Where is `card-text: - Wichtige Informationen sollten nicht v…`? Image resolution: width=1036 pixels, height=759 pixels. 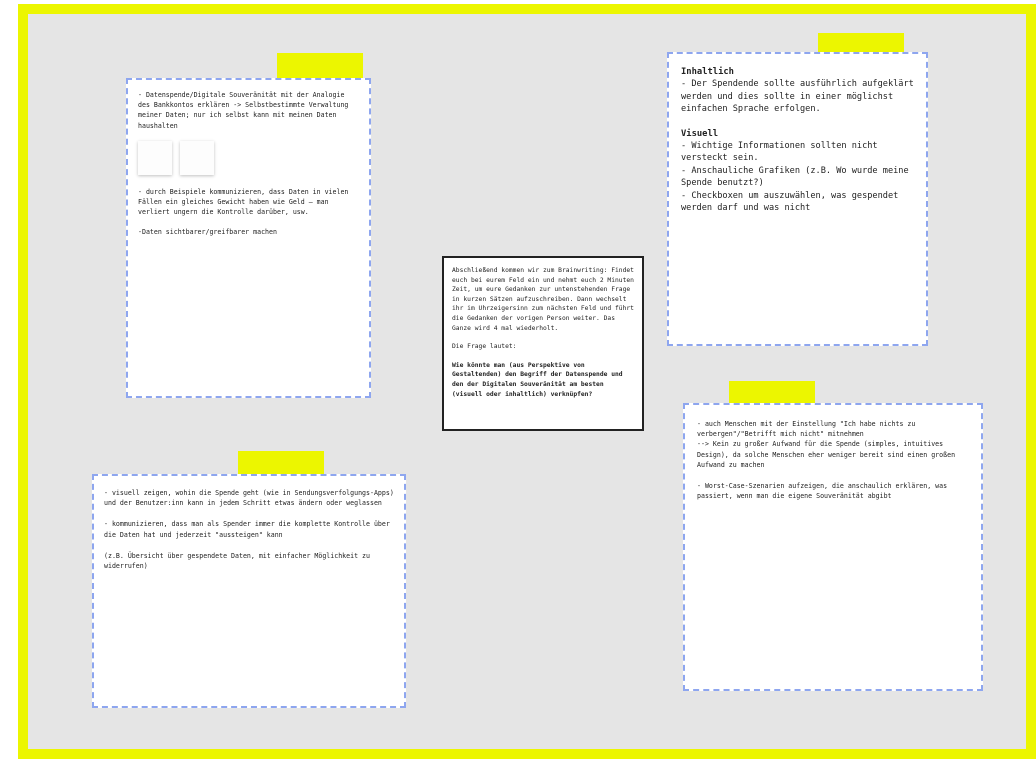 card-text: - Wichtige Informationen sollten nicht v… is located at coordinates (795, 177).